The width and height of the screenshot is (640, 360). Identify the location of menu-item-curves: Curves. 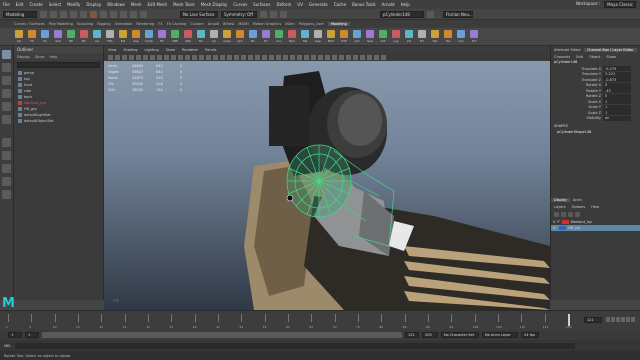
(240, 4).